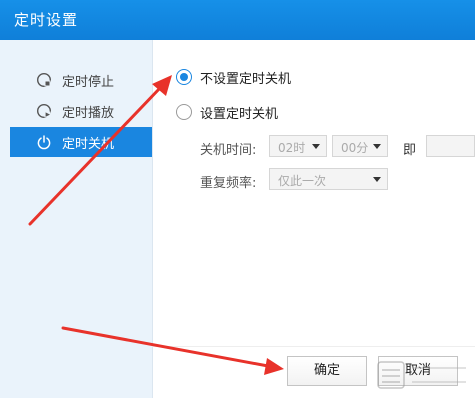 Image resolution: width=475 pixels, height=398 pixels. What do you see at coordinates (88, 113) in the screenshot?
I see `sidebar-item-label: 定时播放` at bounding box center [88, 113].